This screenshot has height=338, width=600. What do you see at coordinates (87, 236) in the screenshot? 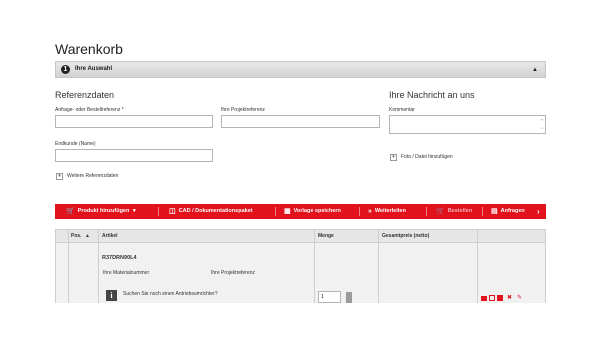
I see `sort-asc-icon: ▲` at bounding box center [87, 236].